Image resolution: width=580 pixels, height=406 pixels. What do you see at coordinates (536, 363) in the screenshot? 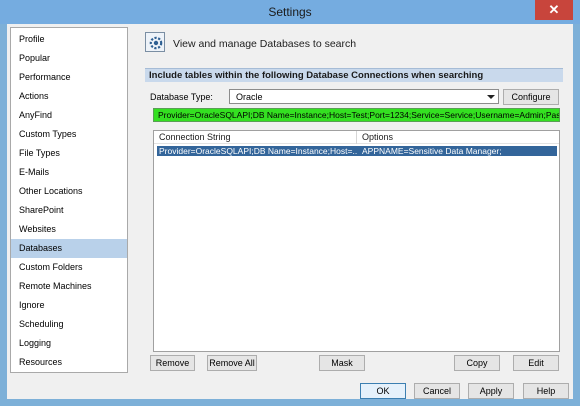
I see `edit-button: Edit` at bounding box center [536, 363].